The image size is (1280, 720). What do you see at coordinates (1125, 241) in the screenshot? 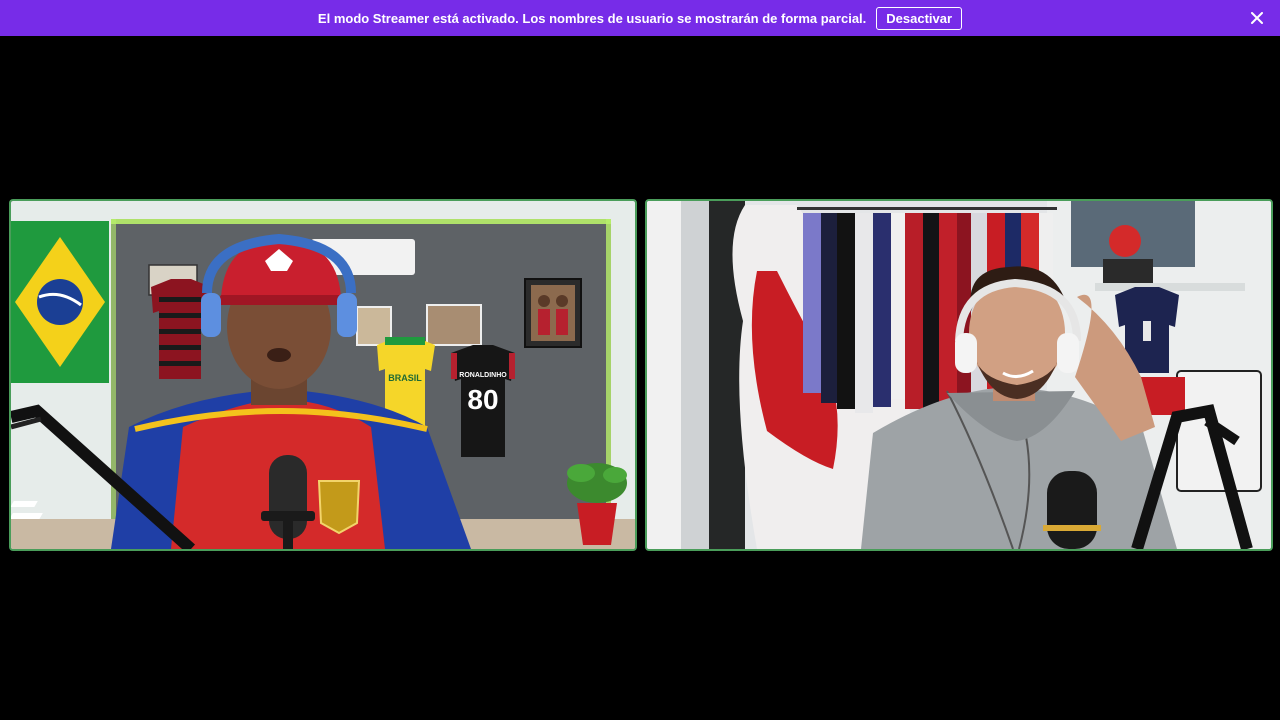
I see `trophy-ball` at bounding box center [1125, 241].